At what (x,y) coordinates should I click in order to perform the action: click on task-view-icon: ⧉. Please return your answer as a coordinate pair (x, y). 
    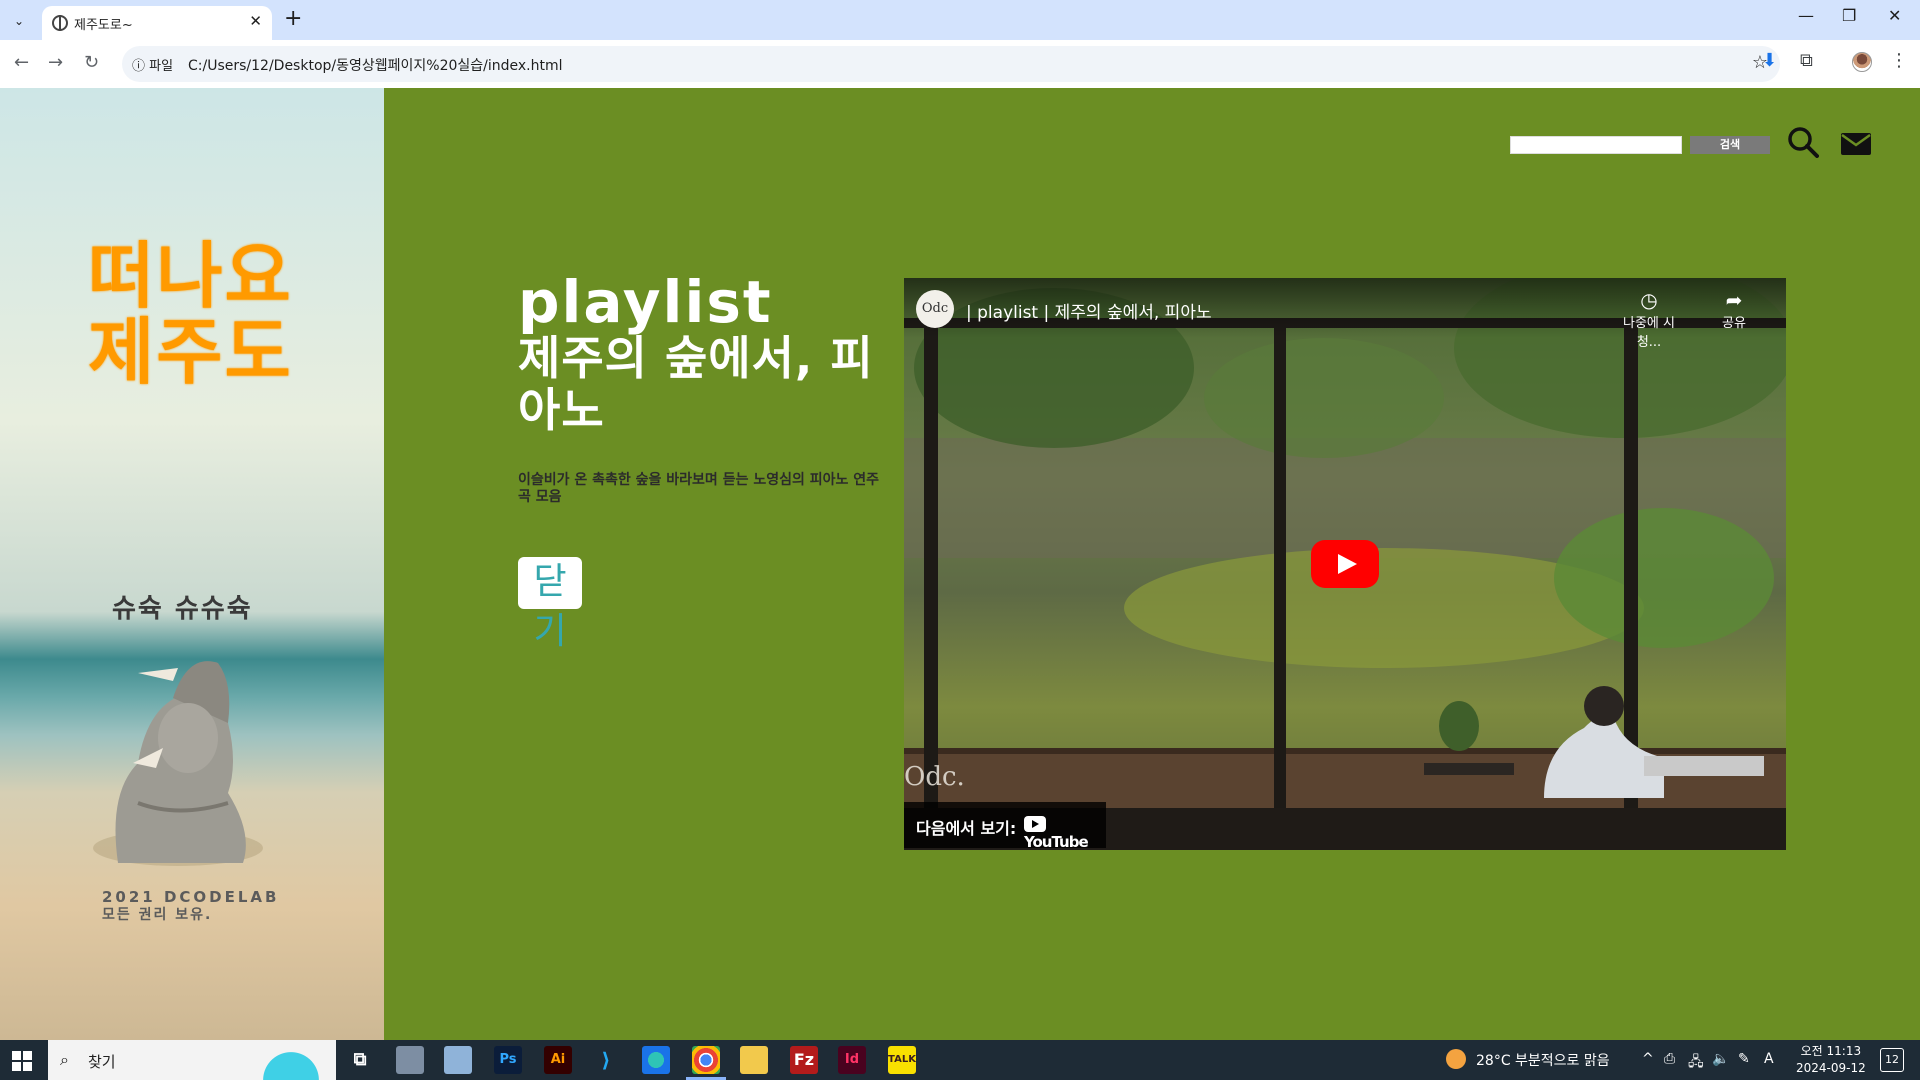
    Looking at the image, I should click on (360, 1060).